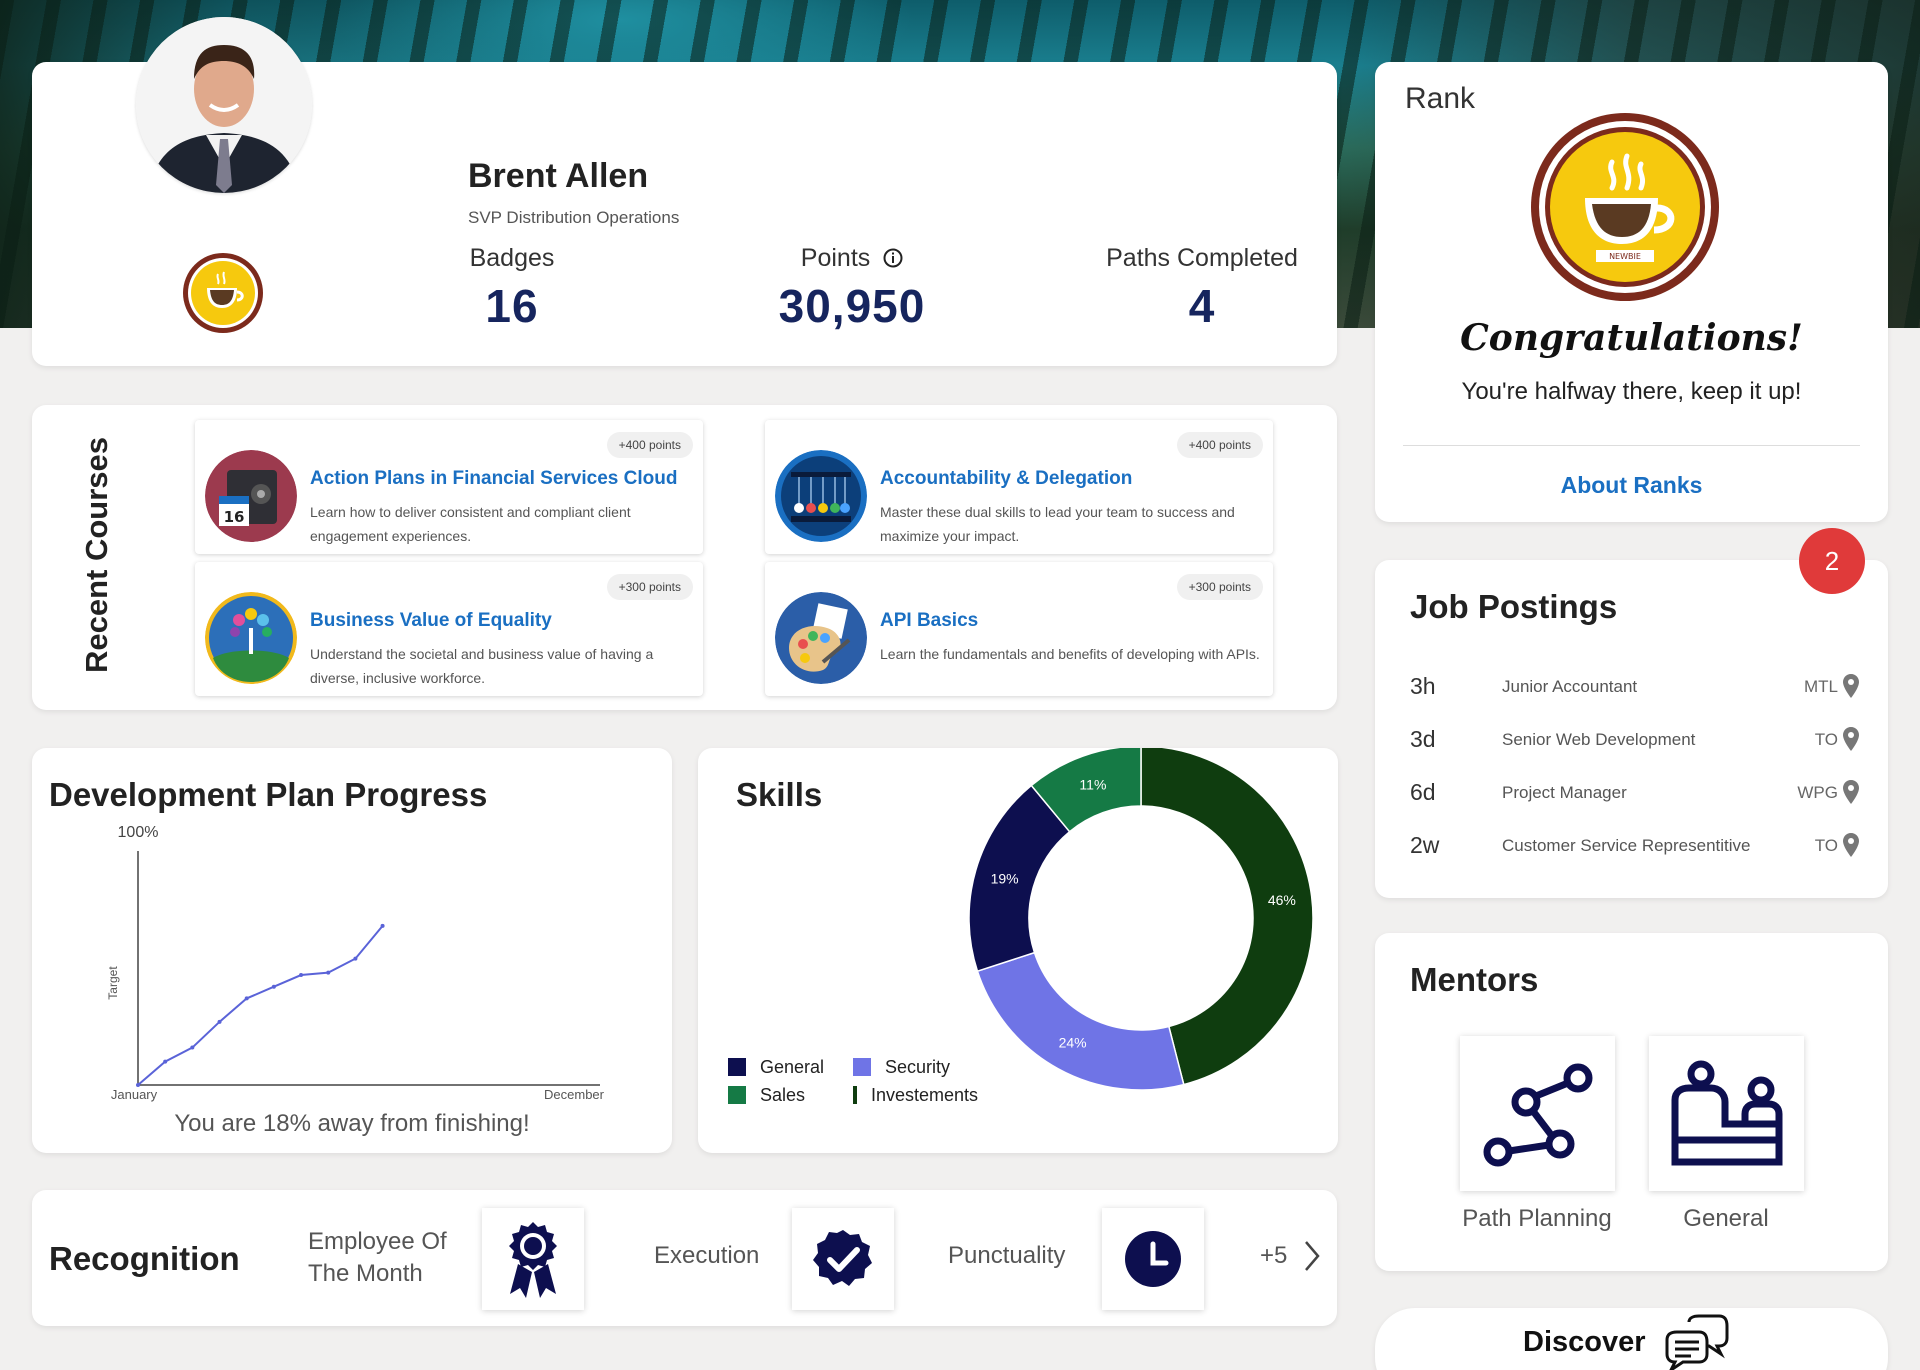  What do you see at coordinates (1817, 792) in the screenshot?
I see `job-location: WPG` at bounding box center [1817, 792].